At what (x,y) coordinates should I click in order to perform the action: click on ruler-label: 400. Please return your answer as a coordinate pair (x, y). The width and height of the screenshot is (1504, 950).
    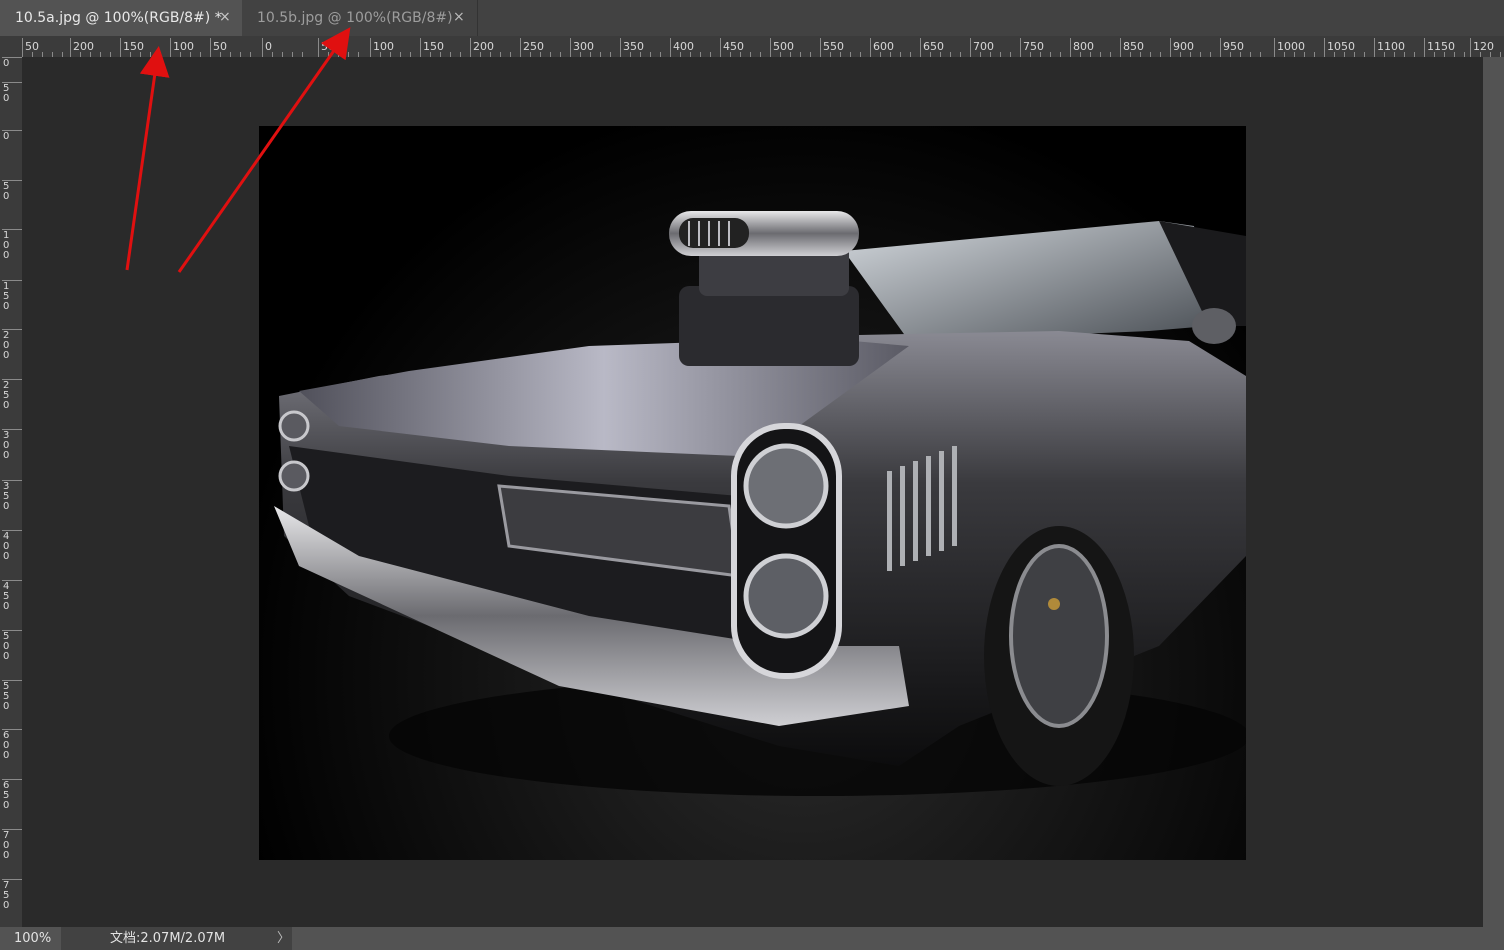
    Looking at the image, I should click on (6, 546).